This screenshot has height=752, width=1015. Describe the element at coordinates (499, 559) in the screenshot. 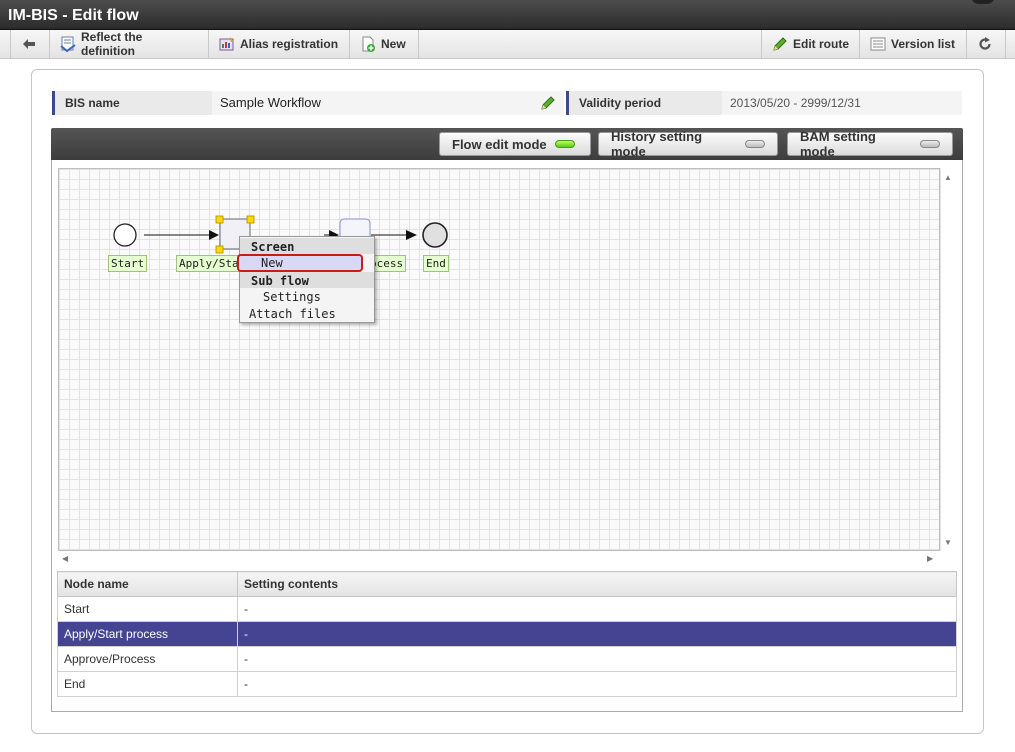

I see `canvas-horizontal-scrollbar: ◀ ▶` at that location.